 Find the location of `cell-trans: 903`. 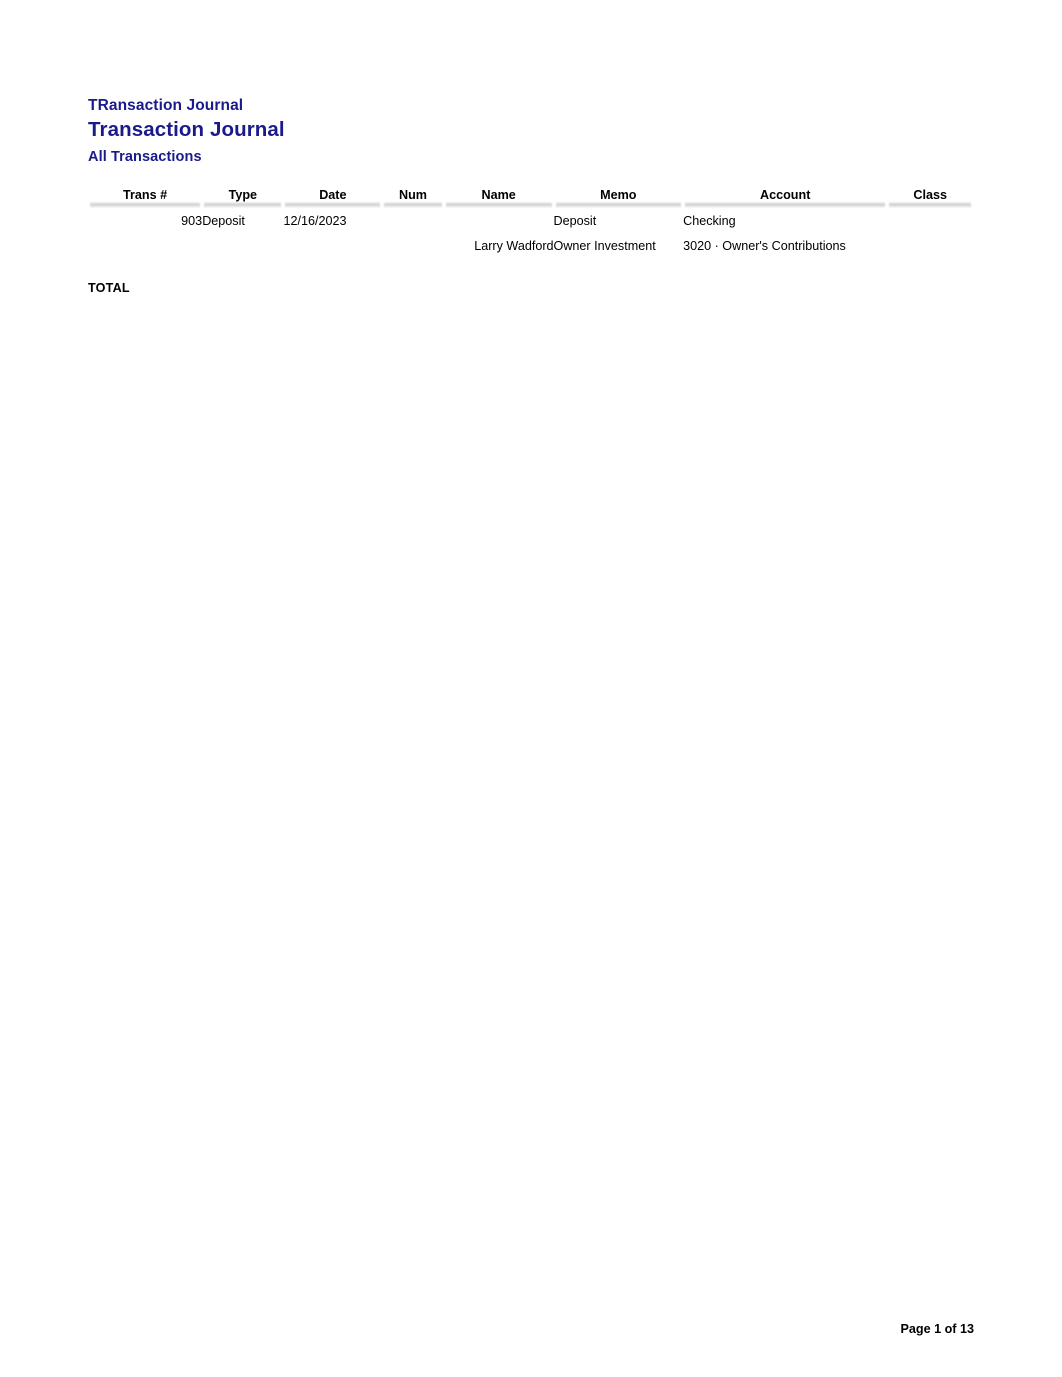

cell-trans: 903 is located at coordinates (192, 221).